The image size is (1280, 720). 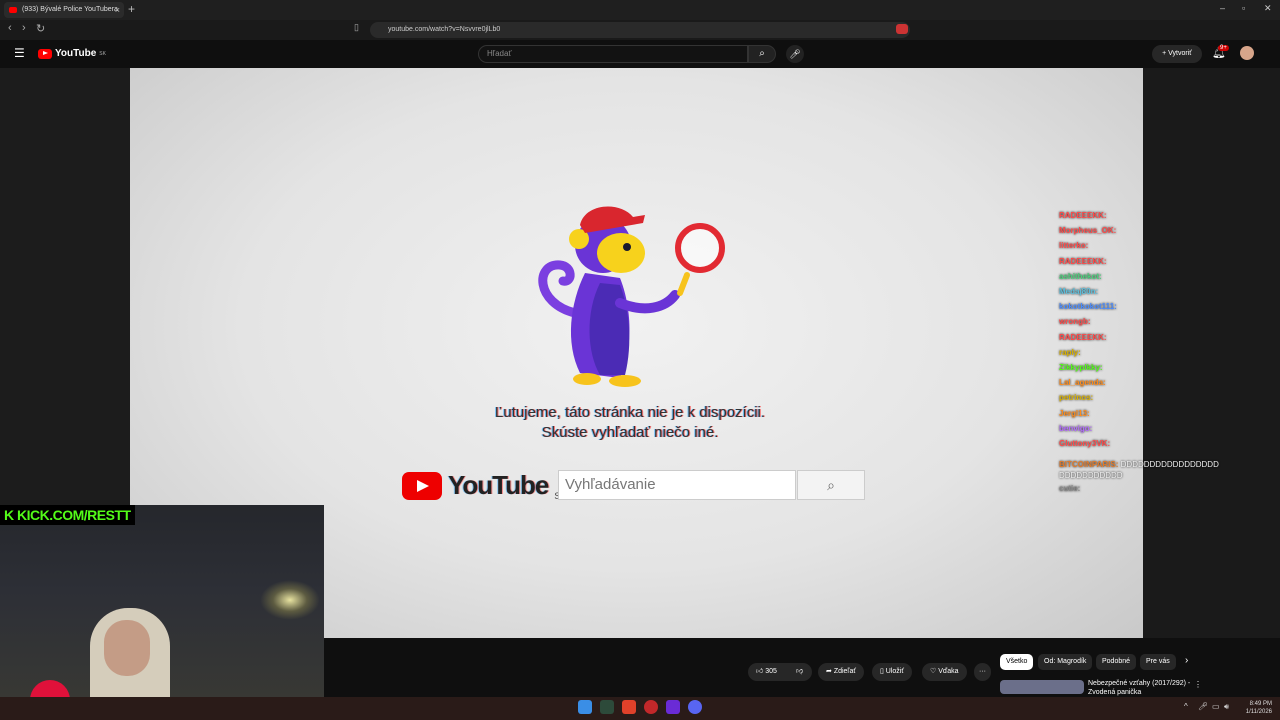 What do you see at coordinates (127, 648) in the screenshot?
I see `streamer-face` at bounding box center [127, 648].